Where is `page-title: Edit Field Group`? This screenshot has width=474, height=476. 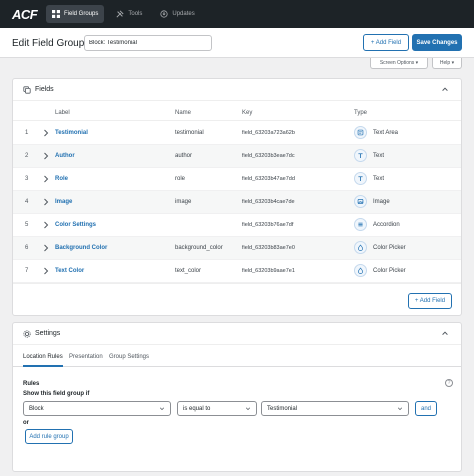 page-title: Edit Field Group is located at coordinates (48, 43).